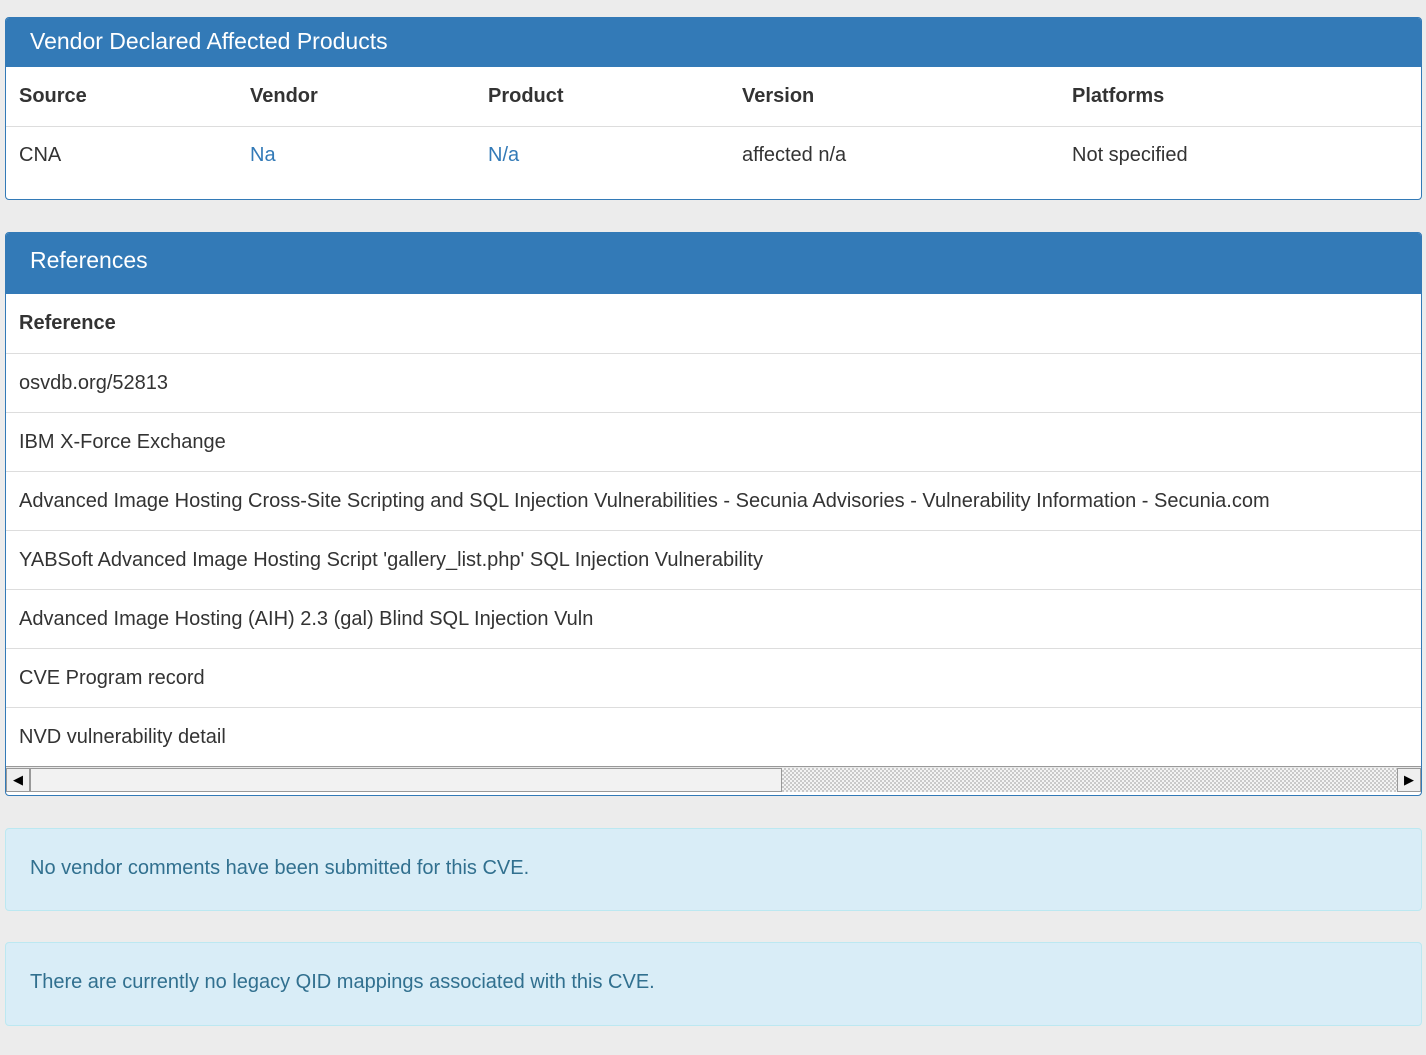 The height and width of the screenshot is (1055, 1426). I want to click on scrollbar-thumb, so click(406, 780).